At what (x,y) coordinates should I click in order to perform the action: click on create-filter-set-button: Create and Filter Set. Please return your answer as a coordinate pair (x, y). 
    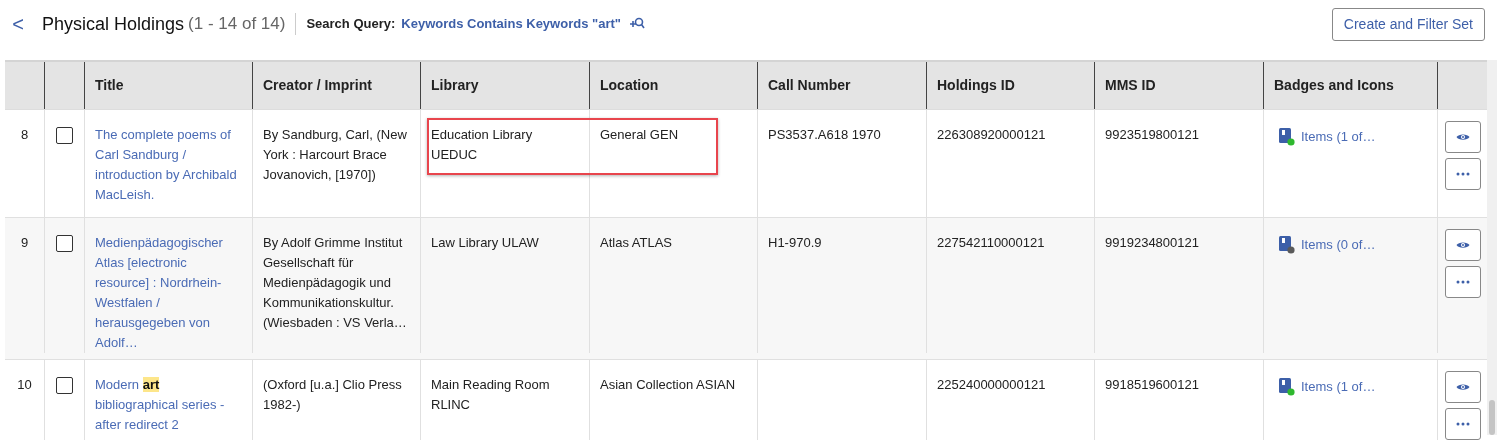
    Looking at the image, I should click on (1408, 24).